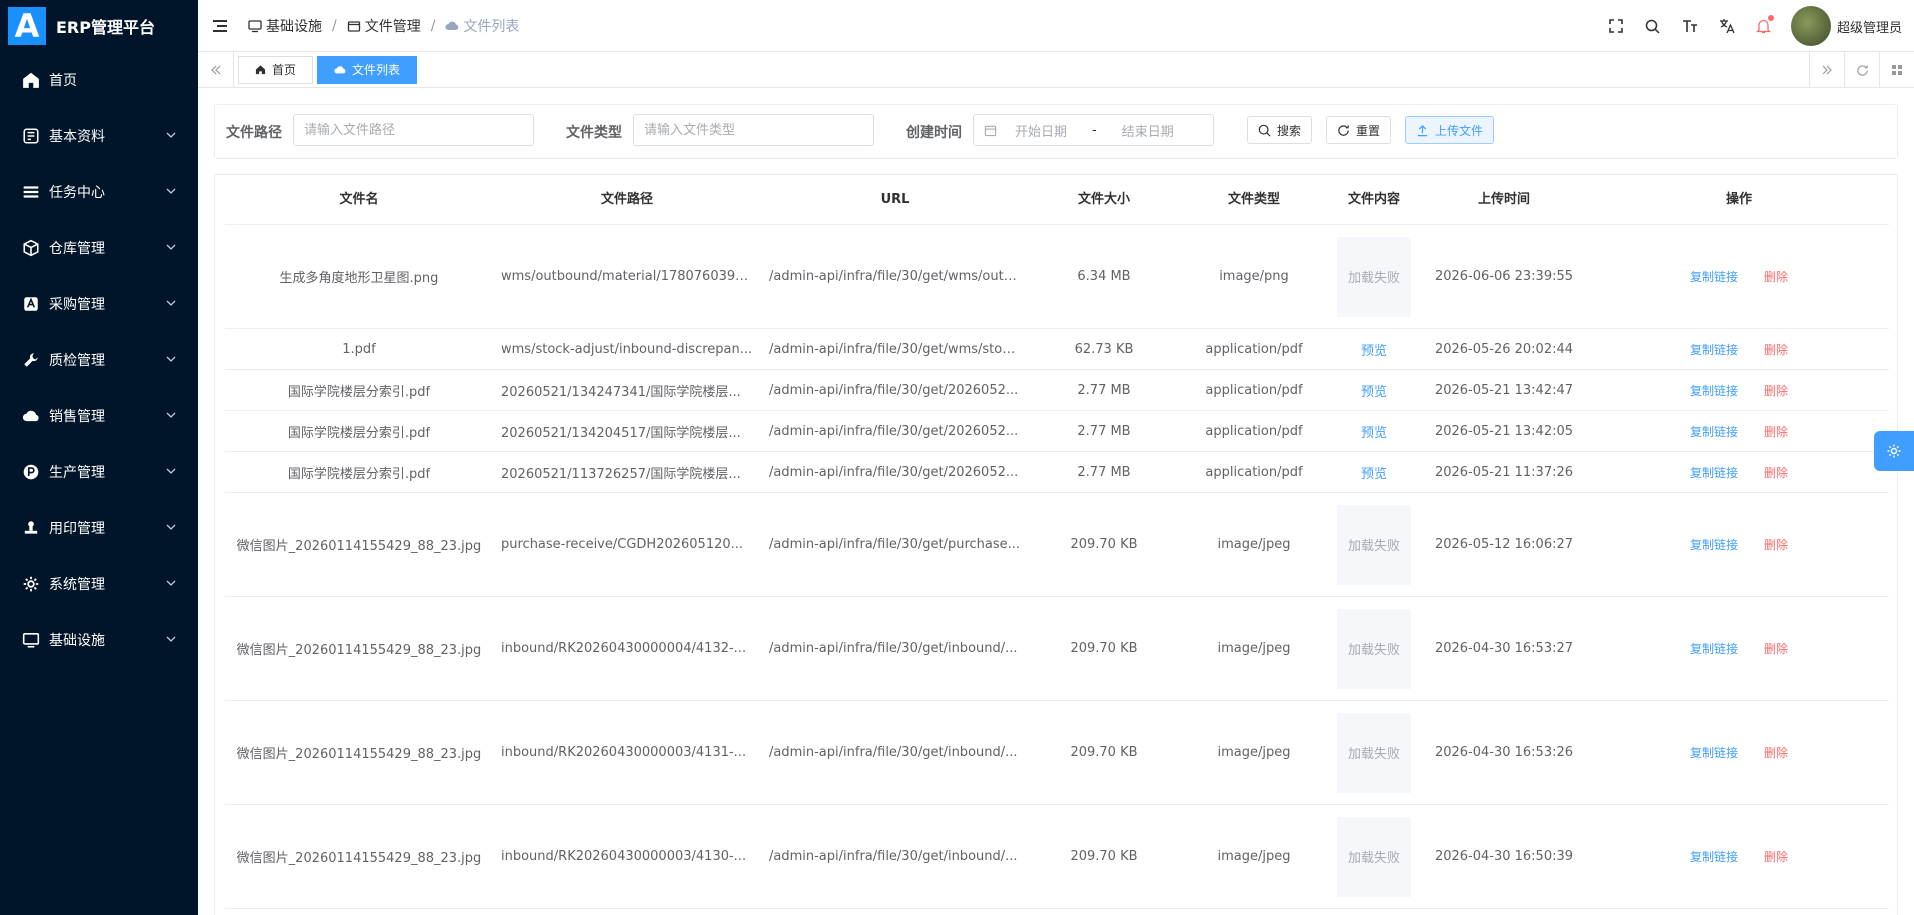 The height and width of the screenshot is (915, 1914). I want to click on chevron-down-icon, so click(171, 135).